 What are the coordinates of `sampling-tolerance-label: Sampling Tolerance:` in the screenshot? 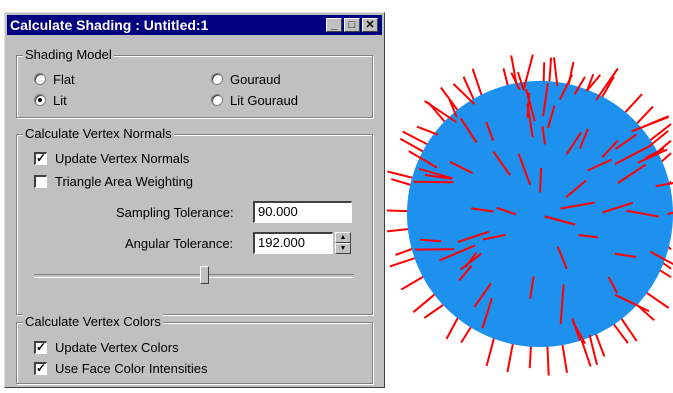 It's located at (175, 212).